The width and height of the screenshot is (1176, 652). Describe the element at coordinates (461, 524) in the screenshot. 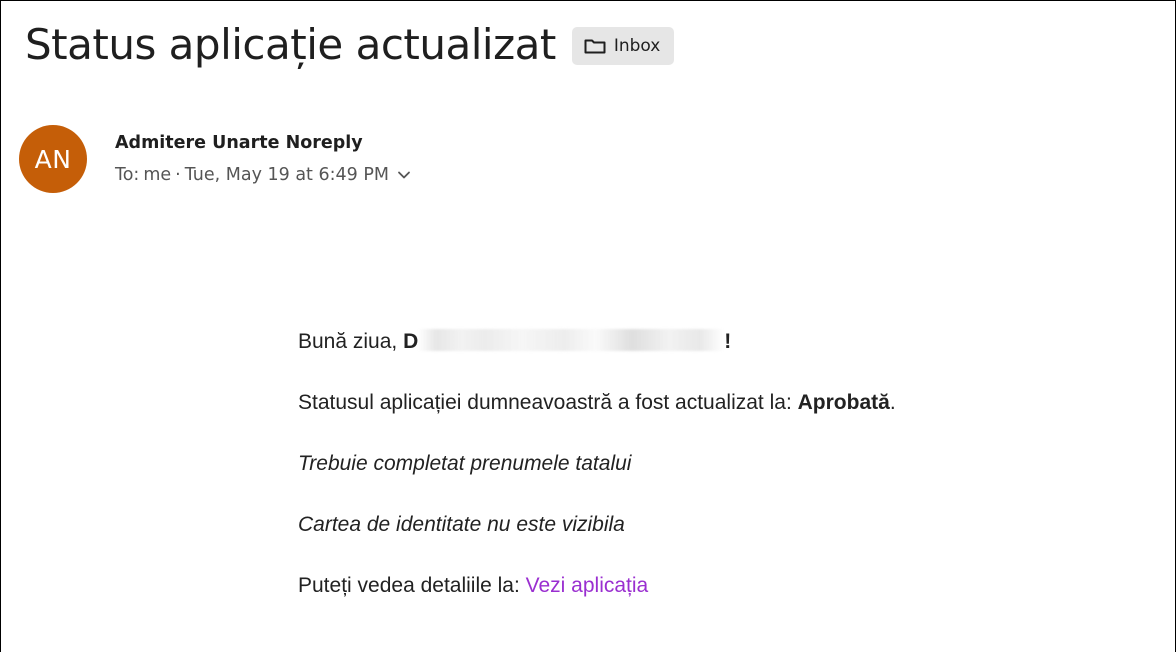

I see `note-id-card: Cartea de identitate nu este vizibila` at that location.